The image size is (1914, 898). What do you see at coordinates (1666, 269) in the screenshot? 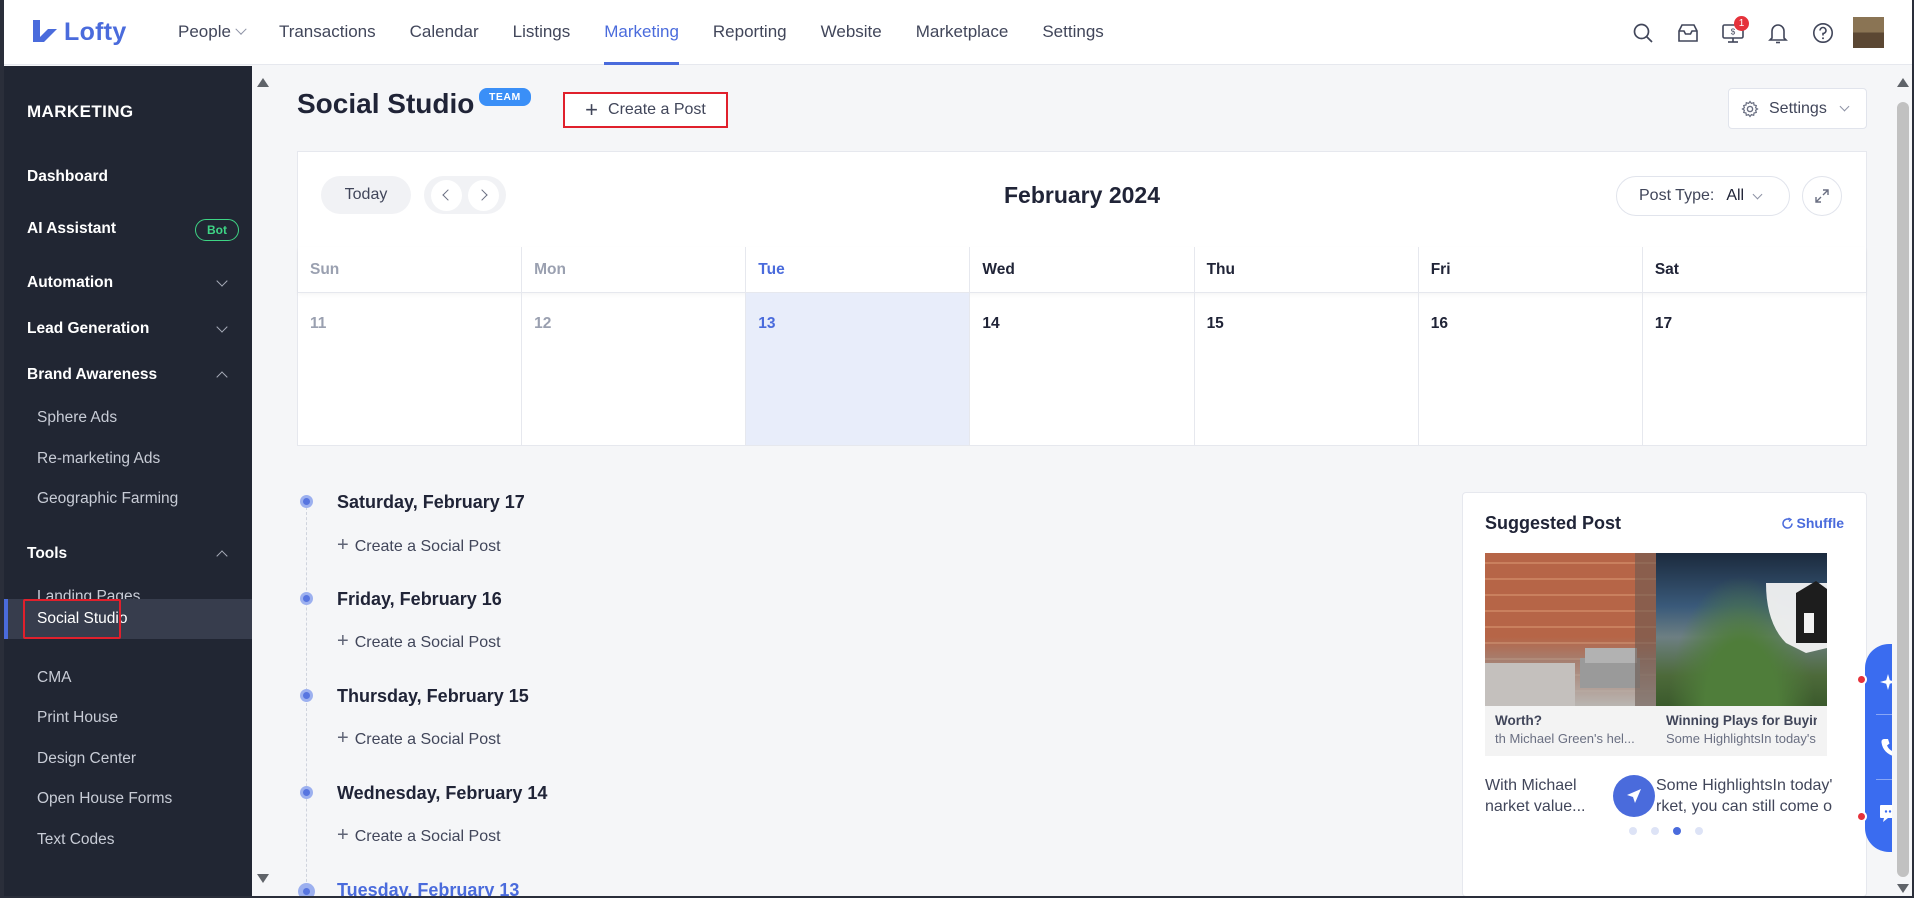
I see `weekday-sat: Sat` at bounding box center [1666, 269].